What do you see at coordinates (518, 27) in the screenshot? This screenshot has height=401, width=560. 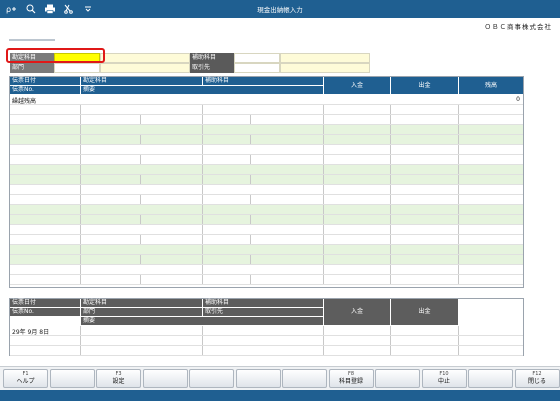 I see `company-name: ＯＢＣ商事株式会社` at bounding box center [518, 27].